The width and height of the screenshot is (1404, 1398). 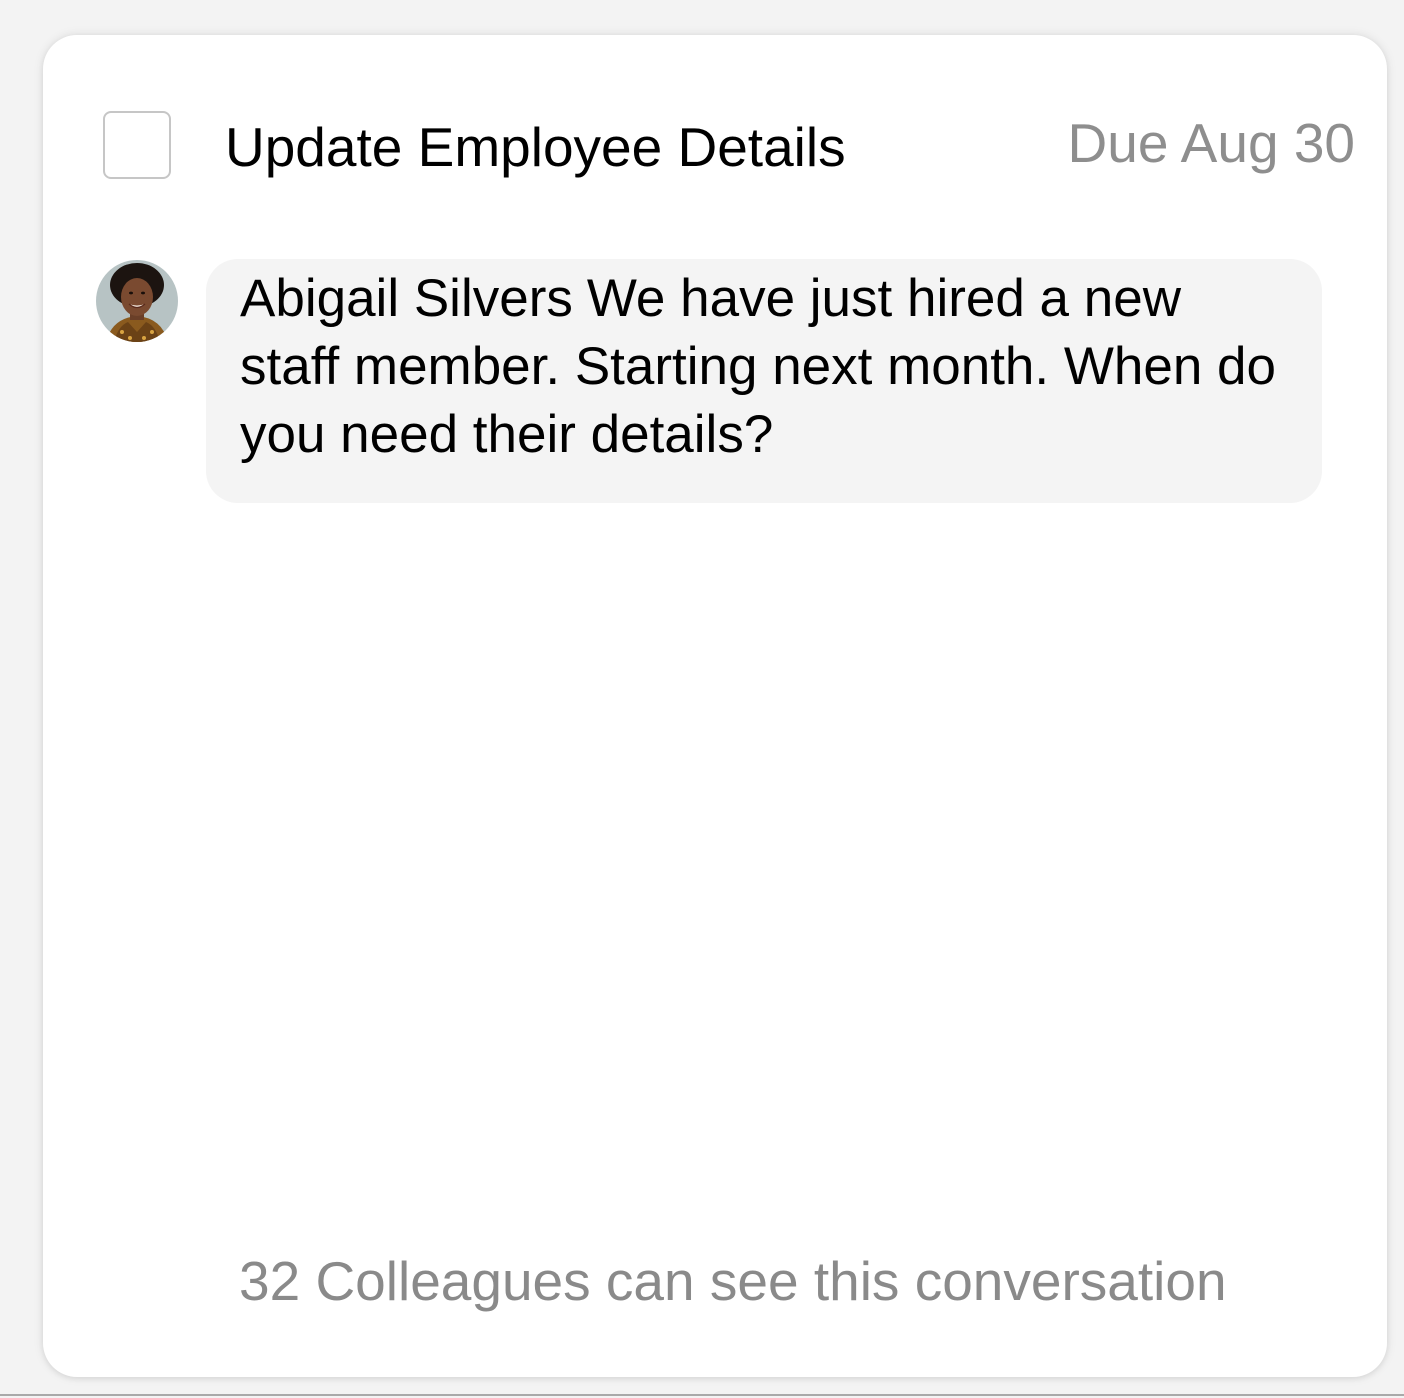 I want to click on visibility-note: 32 Colleagues can see this conversation, so click(x=733, y=1281).